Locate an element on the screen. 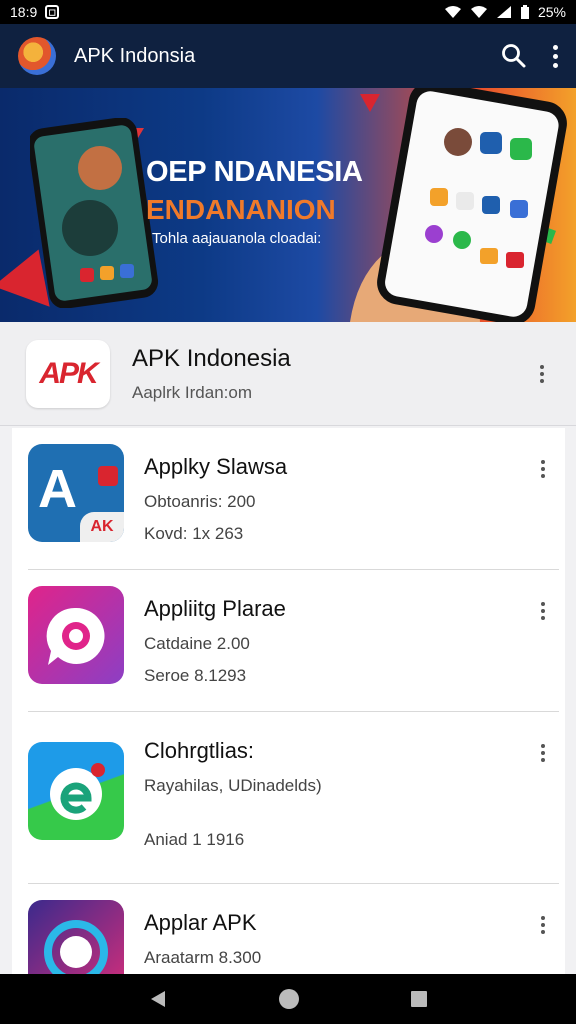  status-time: 18:9 is located at coordinates (24, 12).